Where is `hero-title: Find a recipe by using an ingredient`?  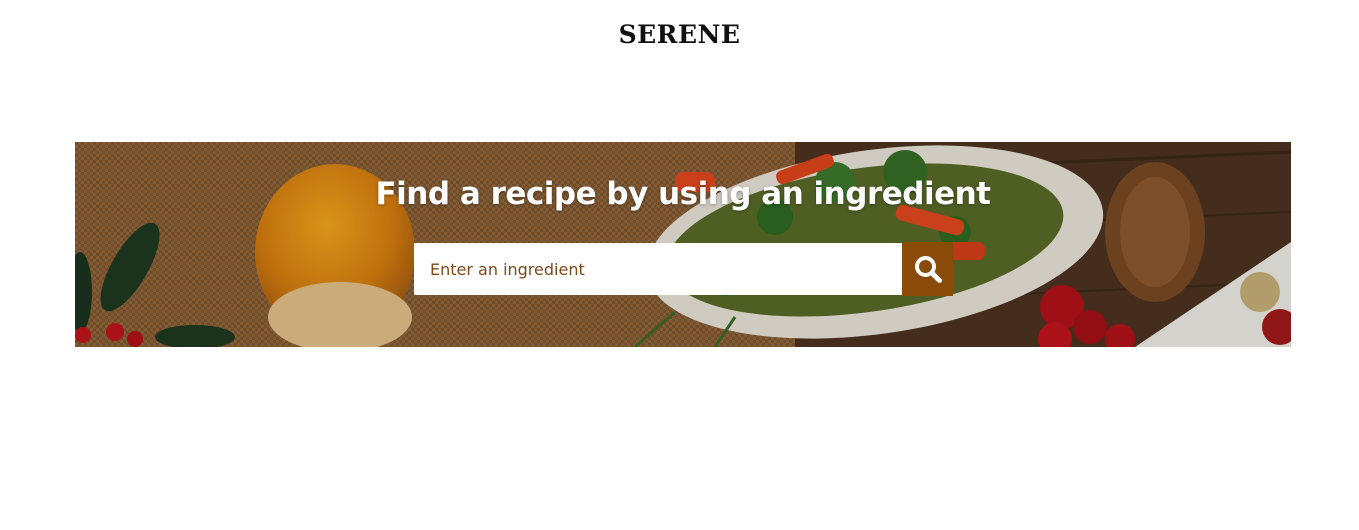 hero-title: Find a recipe by using an ingredient is located at coordinates (683, 194).